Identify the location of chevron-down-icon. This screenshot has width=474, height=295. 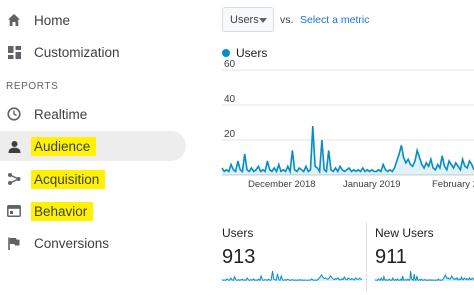
(263, 20).